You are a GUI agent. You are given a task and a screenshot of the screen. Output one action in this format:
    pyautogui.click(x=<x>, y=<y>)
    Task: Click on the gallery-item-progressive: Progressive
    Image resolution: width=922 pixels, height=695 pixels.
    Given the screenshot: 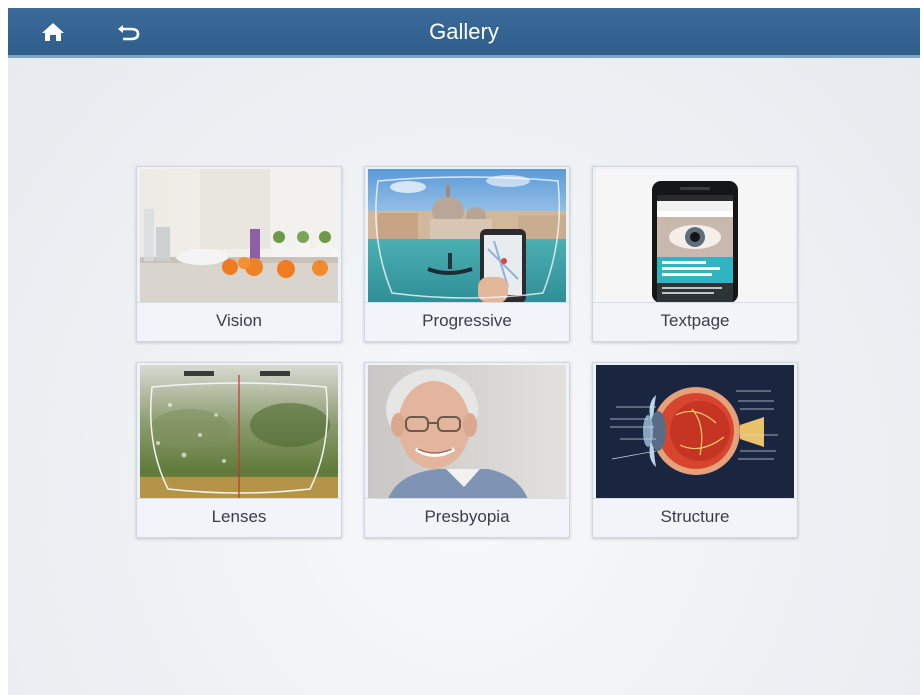 What is the action you would take?
    pyautogui.click(x=467, y=254)
    